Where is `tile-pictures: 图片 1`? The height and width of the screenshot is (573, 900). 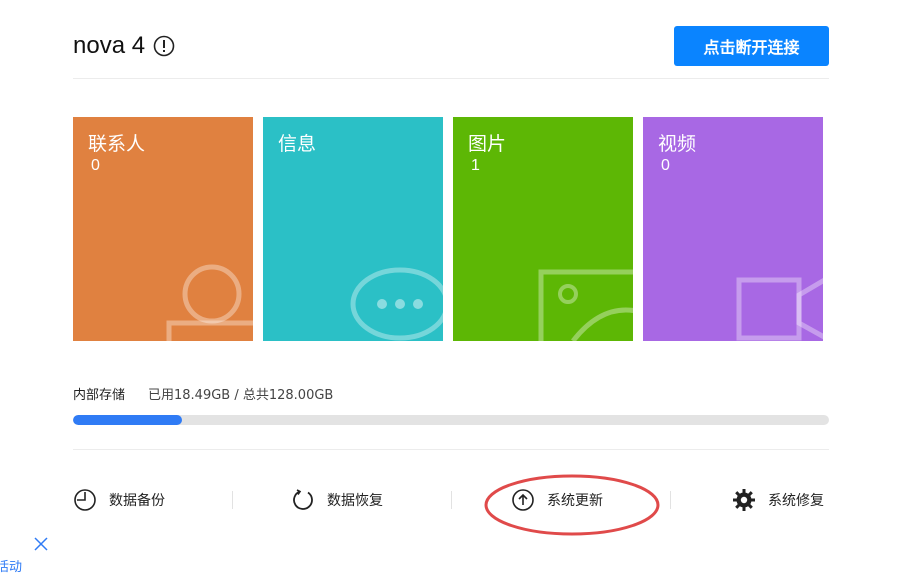 tile-pictures: 图片 1 is located at coordinates (543, 229).